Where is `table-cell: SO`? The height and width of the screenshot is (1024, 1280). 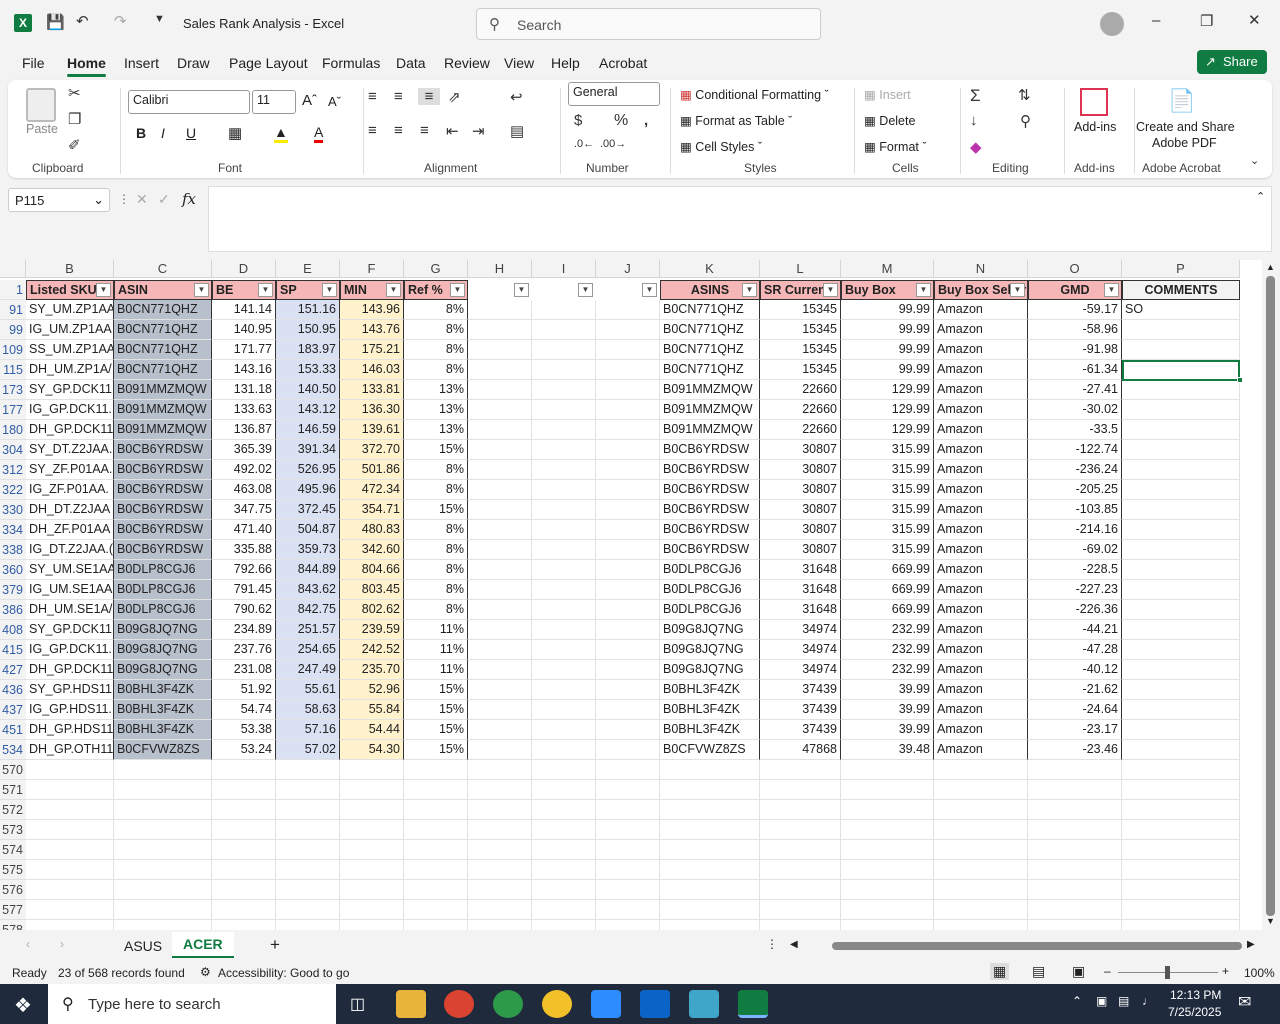
table-cell: SO is located at coordinates (1181, 310).